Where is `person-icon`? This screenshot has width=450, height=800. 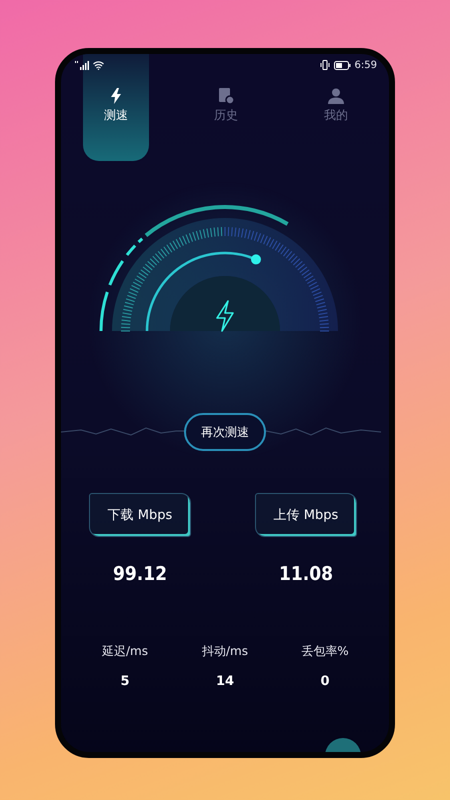 person-icon is located at coordinates (336, 96).